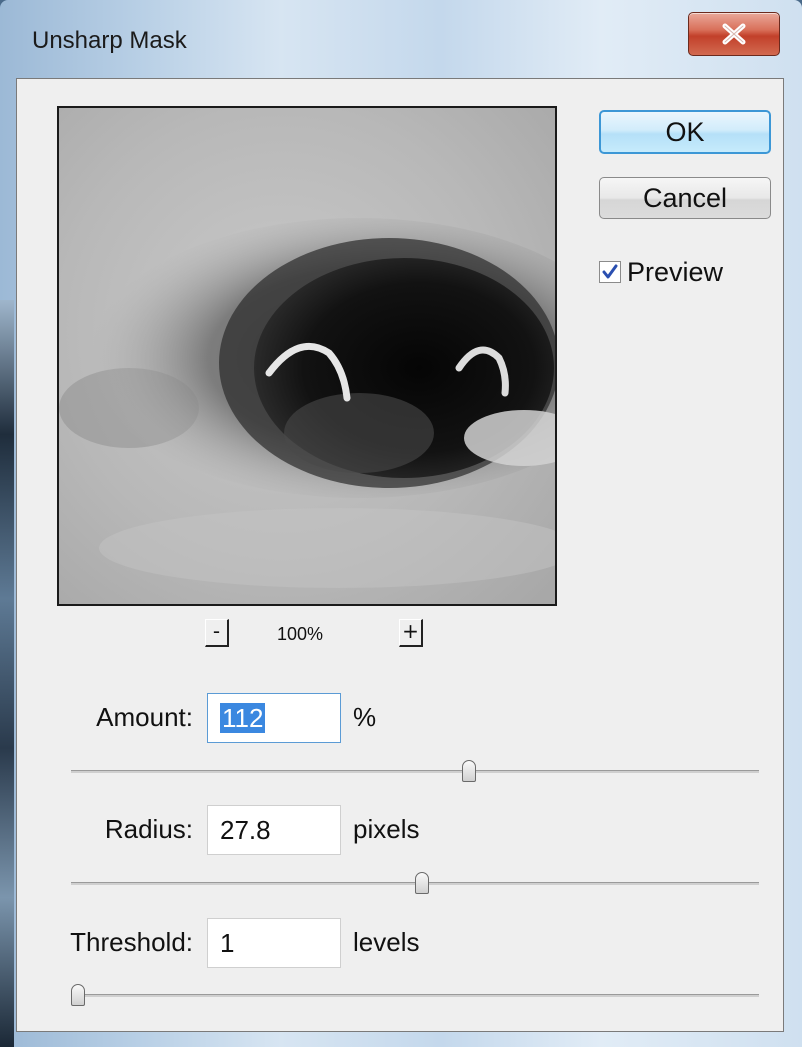 This screenshot has width=802, height=1047. I want to click on background-edge, so click(7, 673).